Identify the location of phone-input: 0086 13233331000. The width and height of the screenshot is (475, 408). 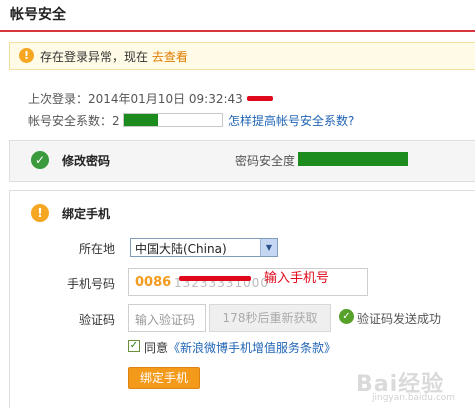
(248, 282).